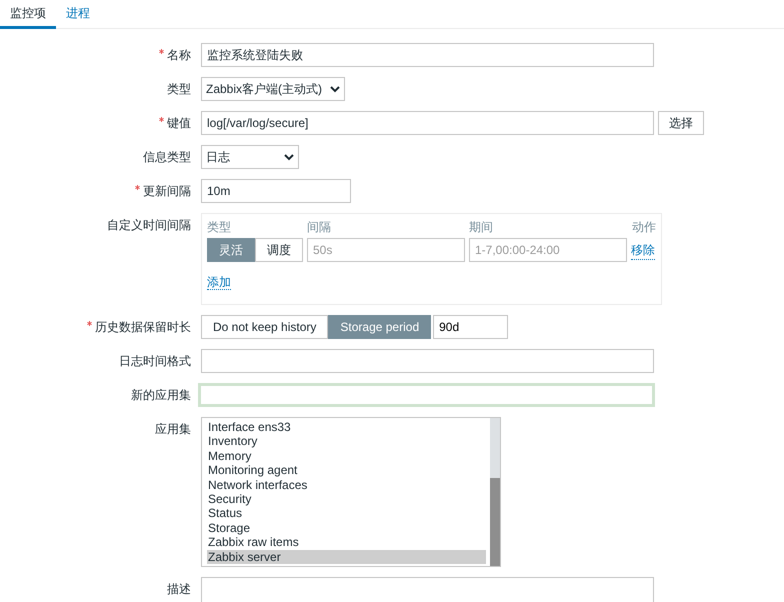 The height and width of the screenshot is (602, 784). Describe the element at coordinates (427, 55) in the screenshot. I see `text-field: 监控系统登陆失败` at that location.